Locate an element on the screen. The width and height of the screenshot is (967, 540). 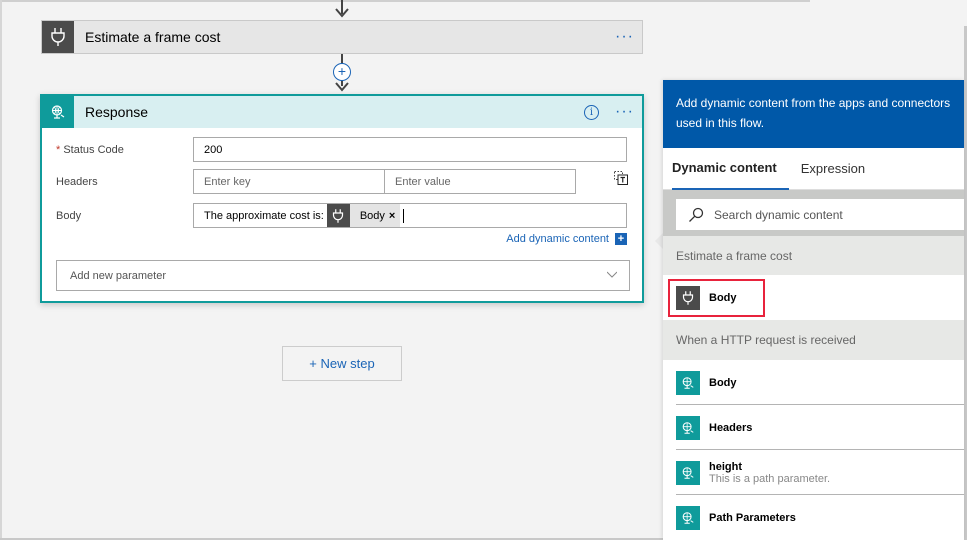
body-token: Body × is located at coordinates (363, 215).